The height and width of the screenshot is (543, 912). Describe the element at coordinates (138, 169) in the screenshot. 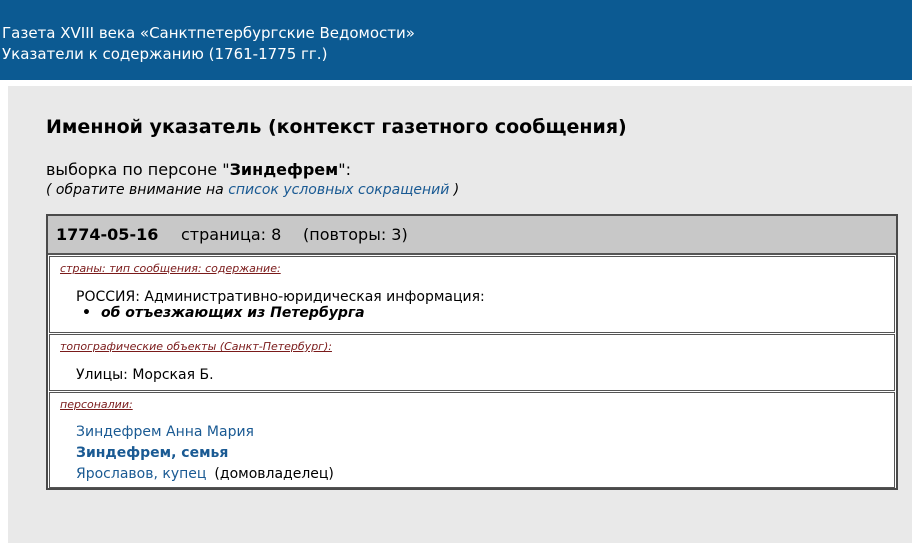

I see `selection-prefix: выборка по персоне "` at that location.